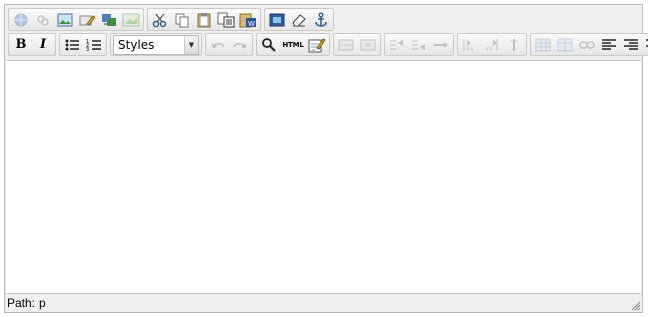 The height and width of the screenshot is (317, 648). I want to click on layer-box-icon, so click(368, 44).